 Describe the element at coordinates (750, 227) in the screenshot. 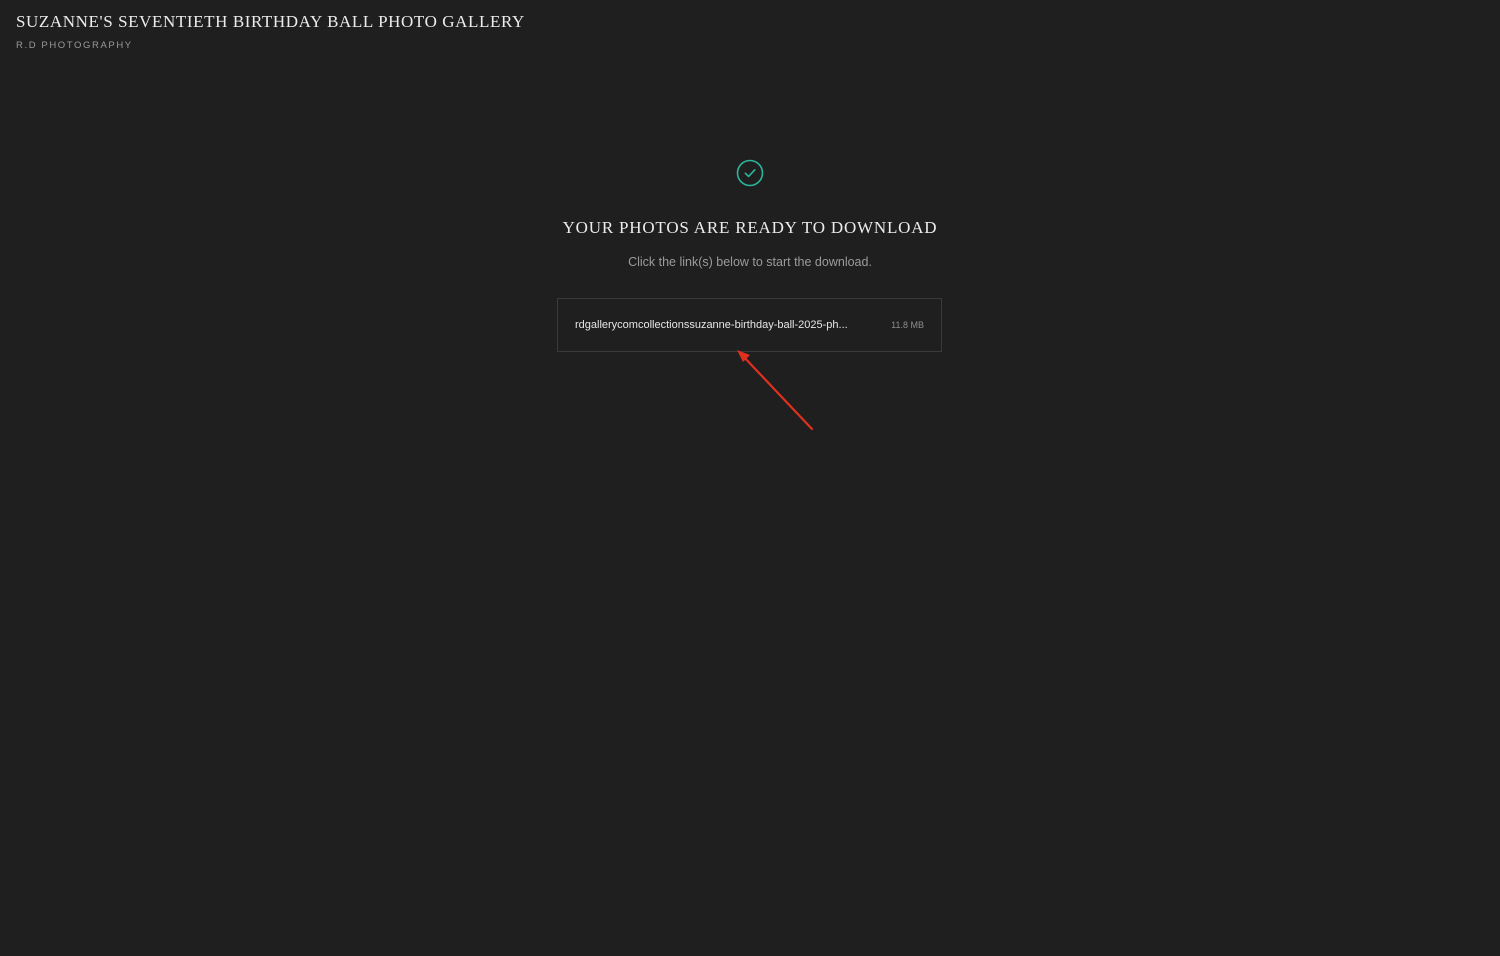

I see `ready-heading: YOUR PHOTOS ARE READY TO DOWNLOAD` at that location.